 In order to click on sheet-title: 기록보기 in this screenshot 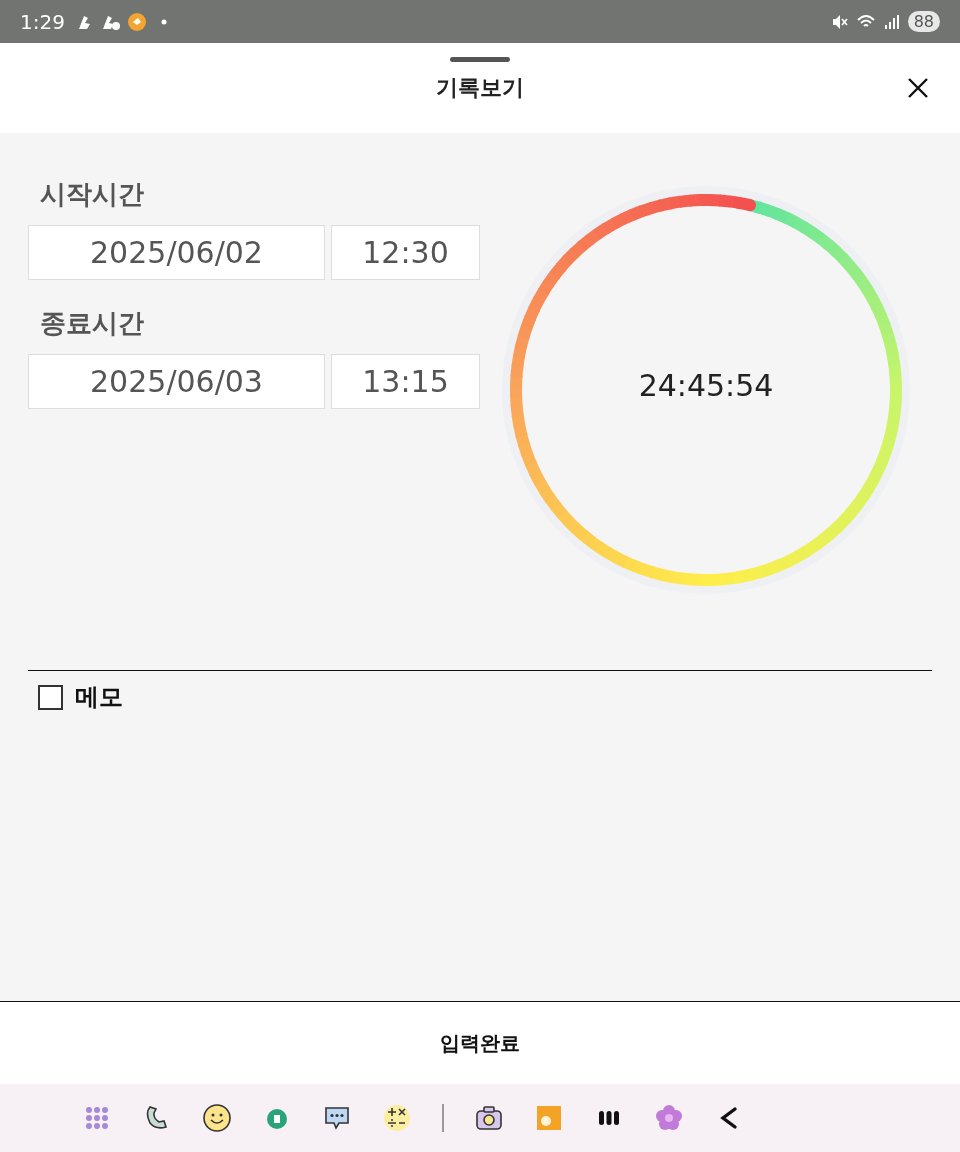, I will do `click(480, 88)`.